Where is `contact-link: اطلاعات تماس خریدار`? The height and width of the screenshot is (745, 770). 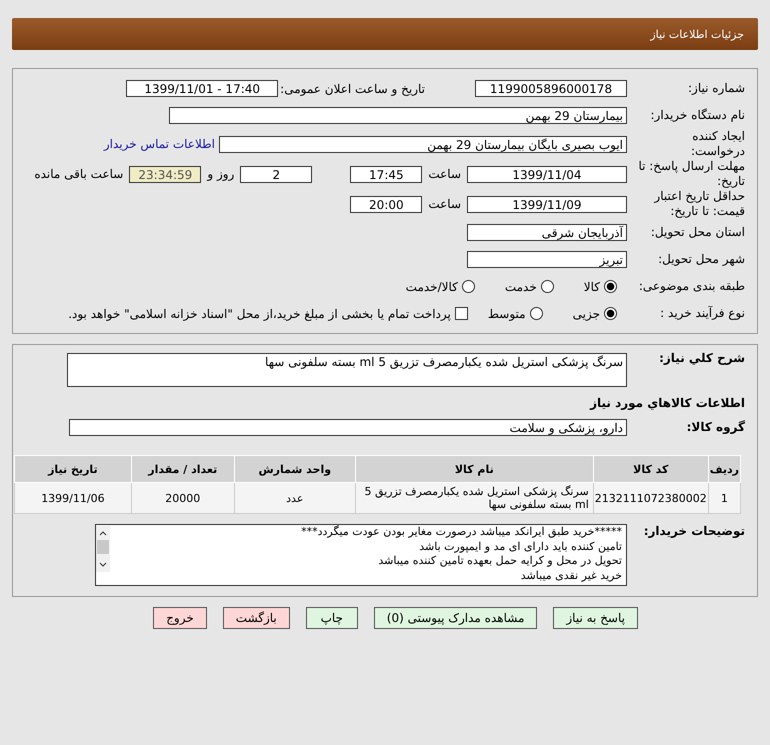 contact-link: اطلاعات تماس خریدار is located at coordinates (159, 144).